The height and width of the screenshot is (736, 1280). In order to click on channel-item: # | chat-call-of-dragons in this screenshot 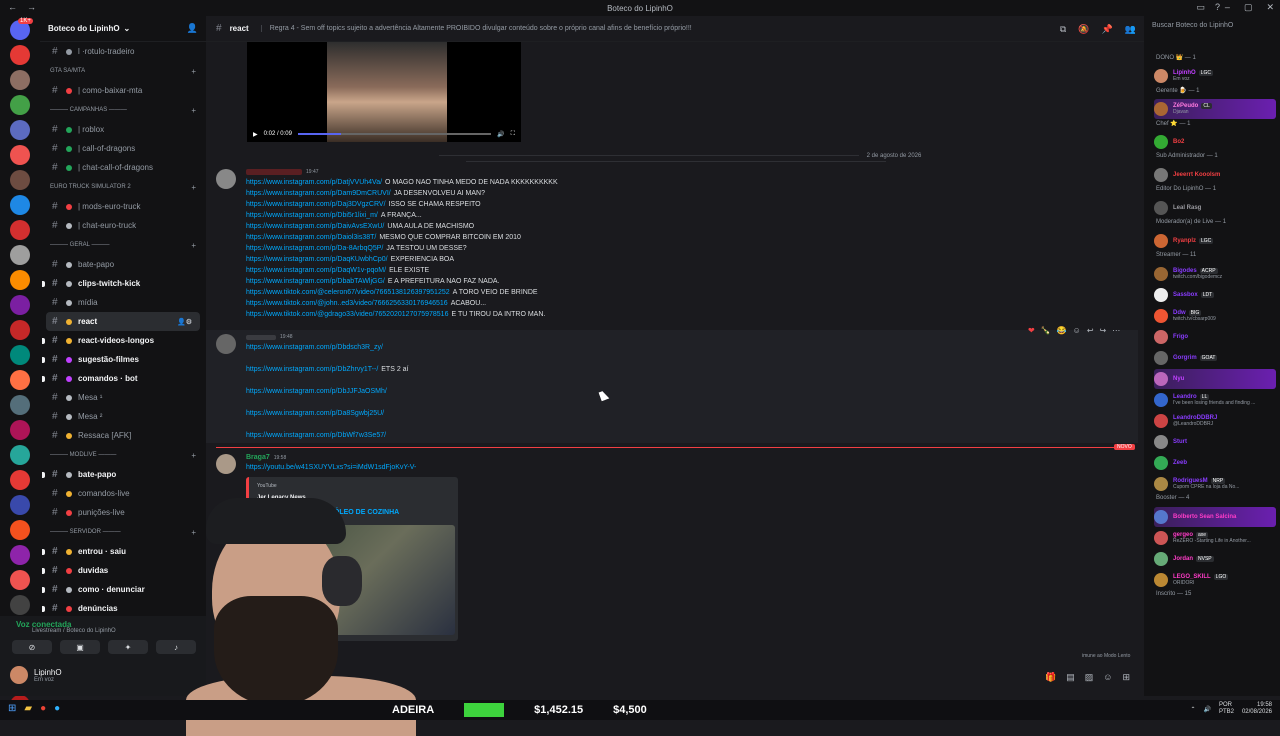, I will do `click(123, 167)`.